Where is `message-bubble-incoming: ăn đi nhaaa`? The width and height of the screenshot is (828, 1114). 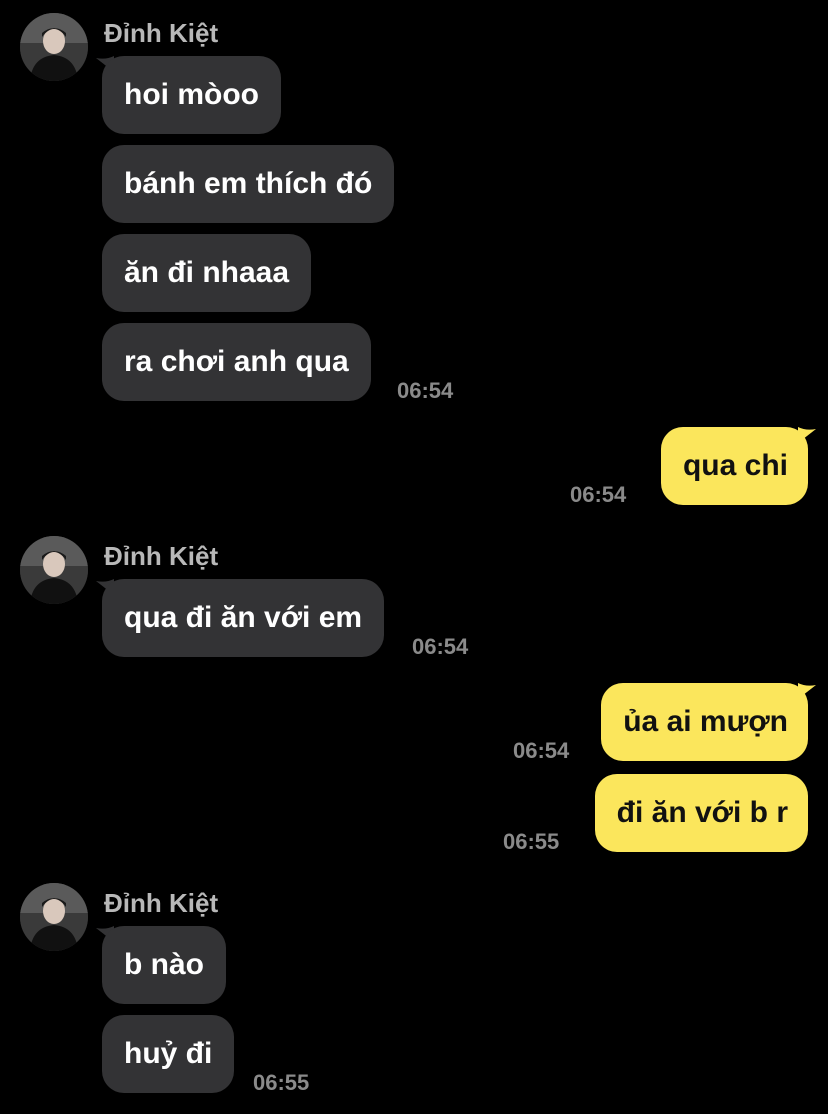 message-bubble-incoming: ăn đi nhaaa is located at coordinates (207, 273).